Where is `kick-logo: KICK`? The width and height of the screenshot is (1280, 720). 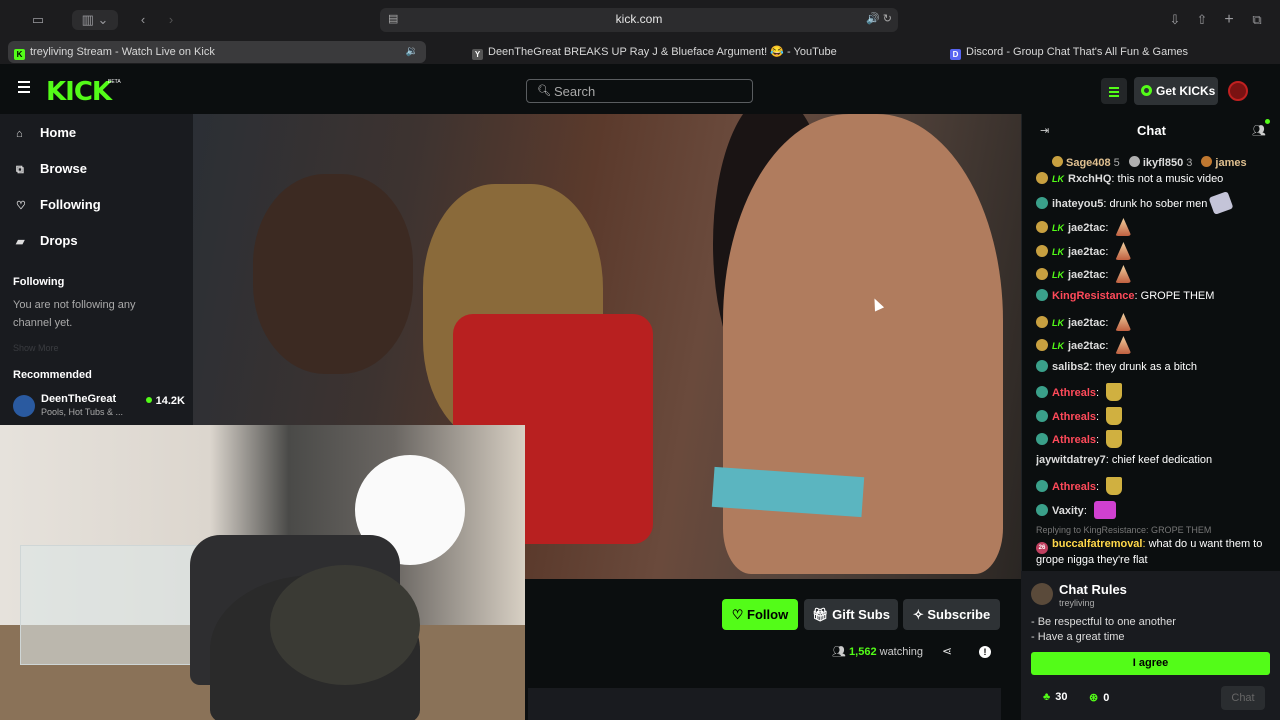 kick-logo: KICK is located at coordinates (79, 92).